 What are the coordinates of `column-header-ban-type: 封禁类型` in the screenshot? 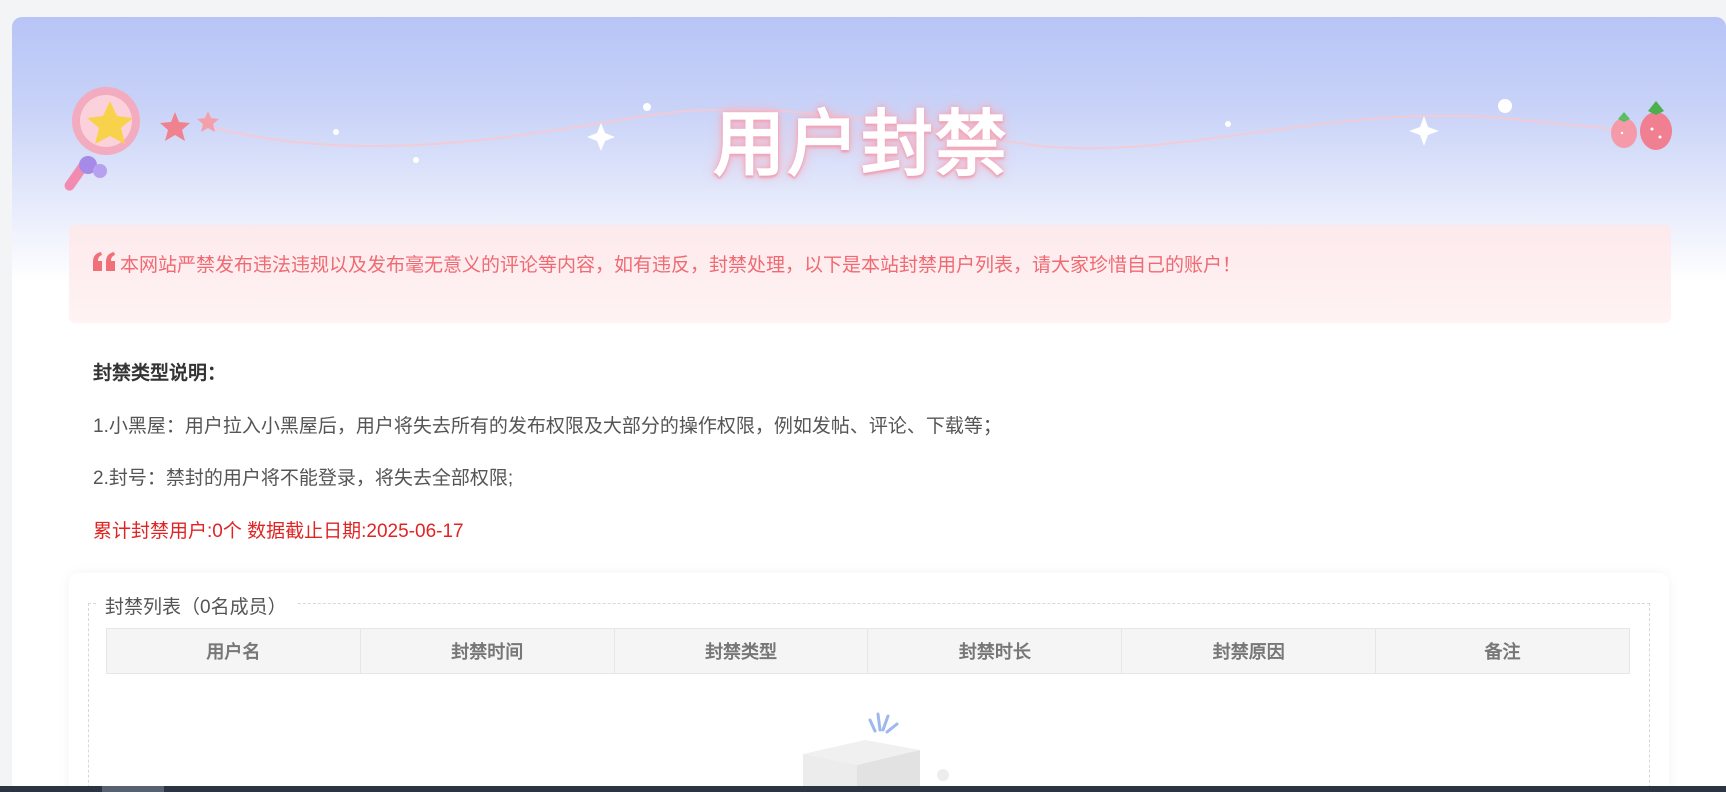 It's located at (742, 651).